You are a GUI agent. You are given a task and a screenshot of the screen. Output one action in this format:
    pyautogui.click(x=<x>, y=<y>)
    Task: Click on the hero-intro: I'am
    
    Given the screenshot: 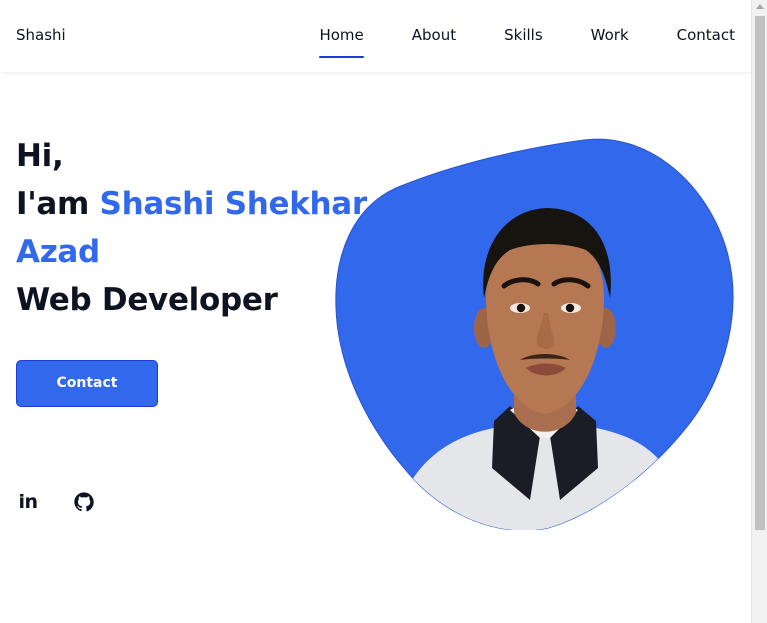 What is the action you would take?
    pyautogui.click(x=58, y=204)
    